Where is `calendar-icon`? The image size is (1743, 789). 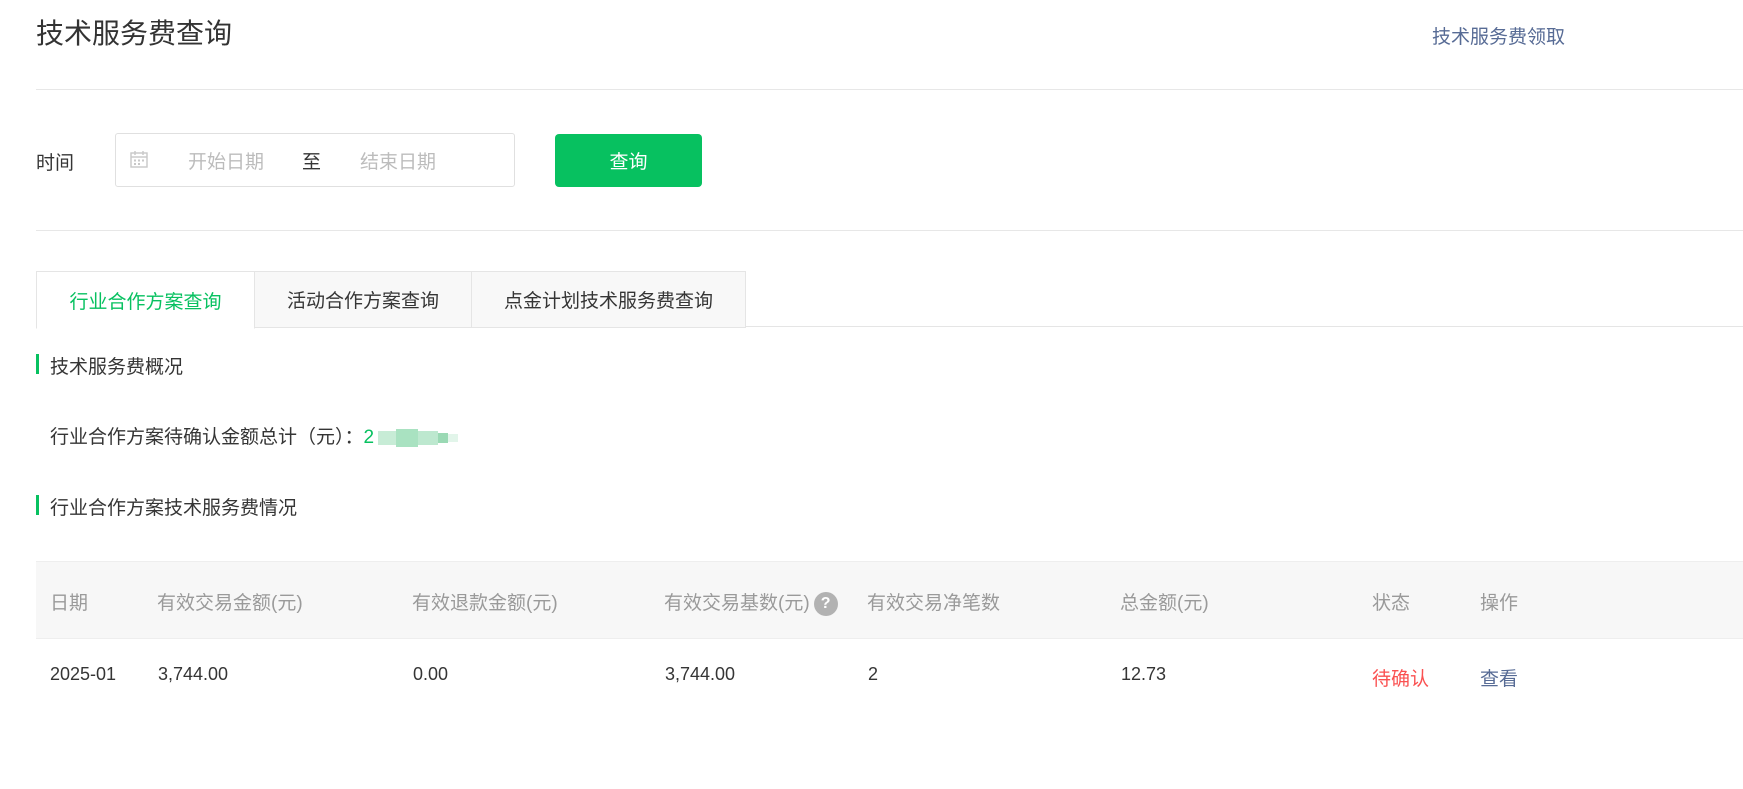 calendar-icon is located at coordinates (139, 159).